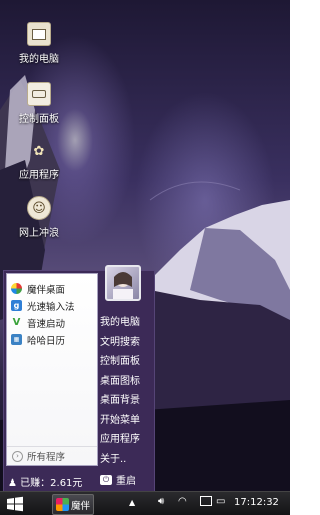  I want to click on windows-logo-icon, so click(15, 504).